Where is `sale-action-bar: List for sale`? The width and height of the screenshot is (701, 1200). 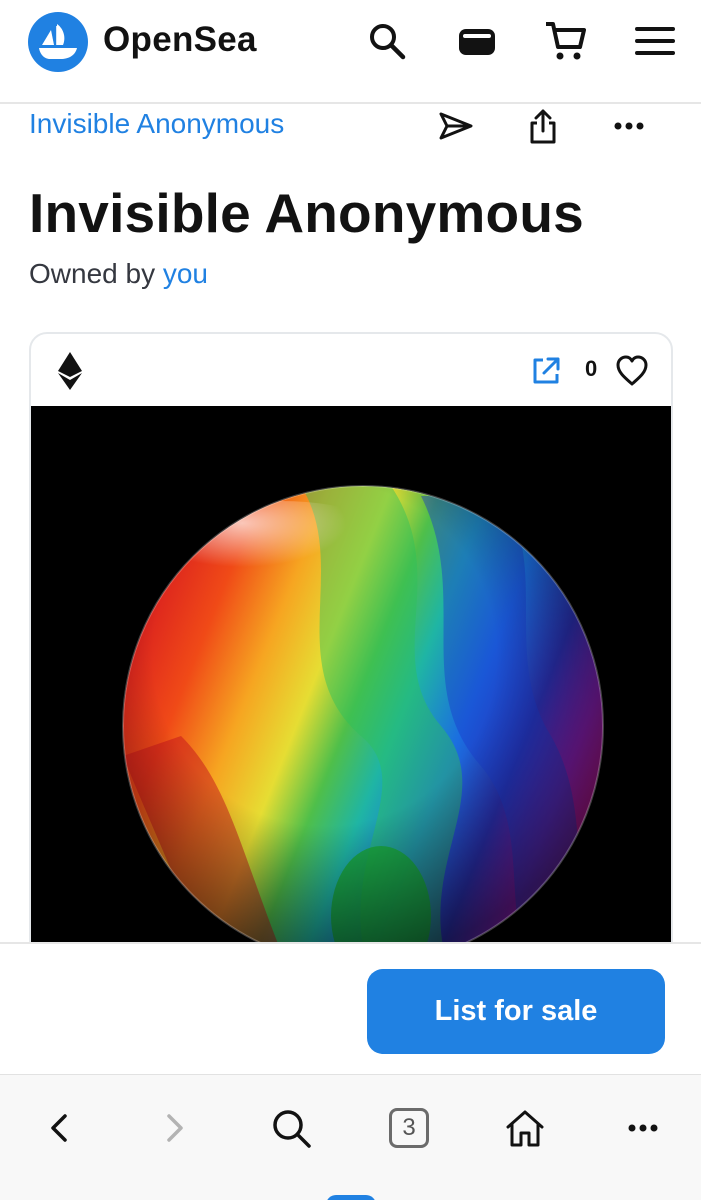
sale-action-bar: List for sale is located at coordinates (350, 1009).